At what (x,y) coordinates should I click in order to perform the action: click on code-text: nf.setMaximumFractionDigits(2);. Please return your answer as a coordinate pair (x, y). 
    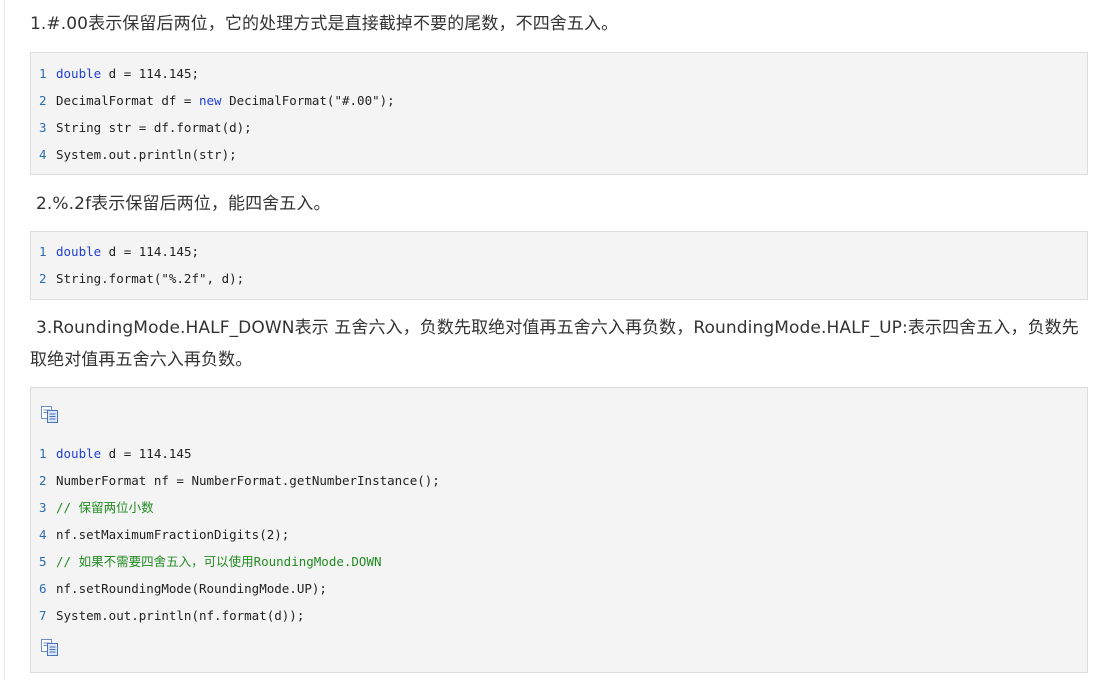
    Looking at the image, I should click on (173, 534).